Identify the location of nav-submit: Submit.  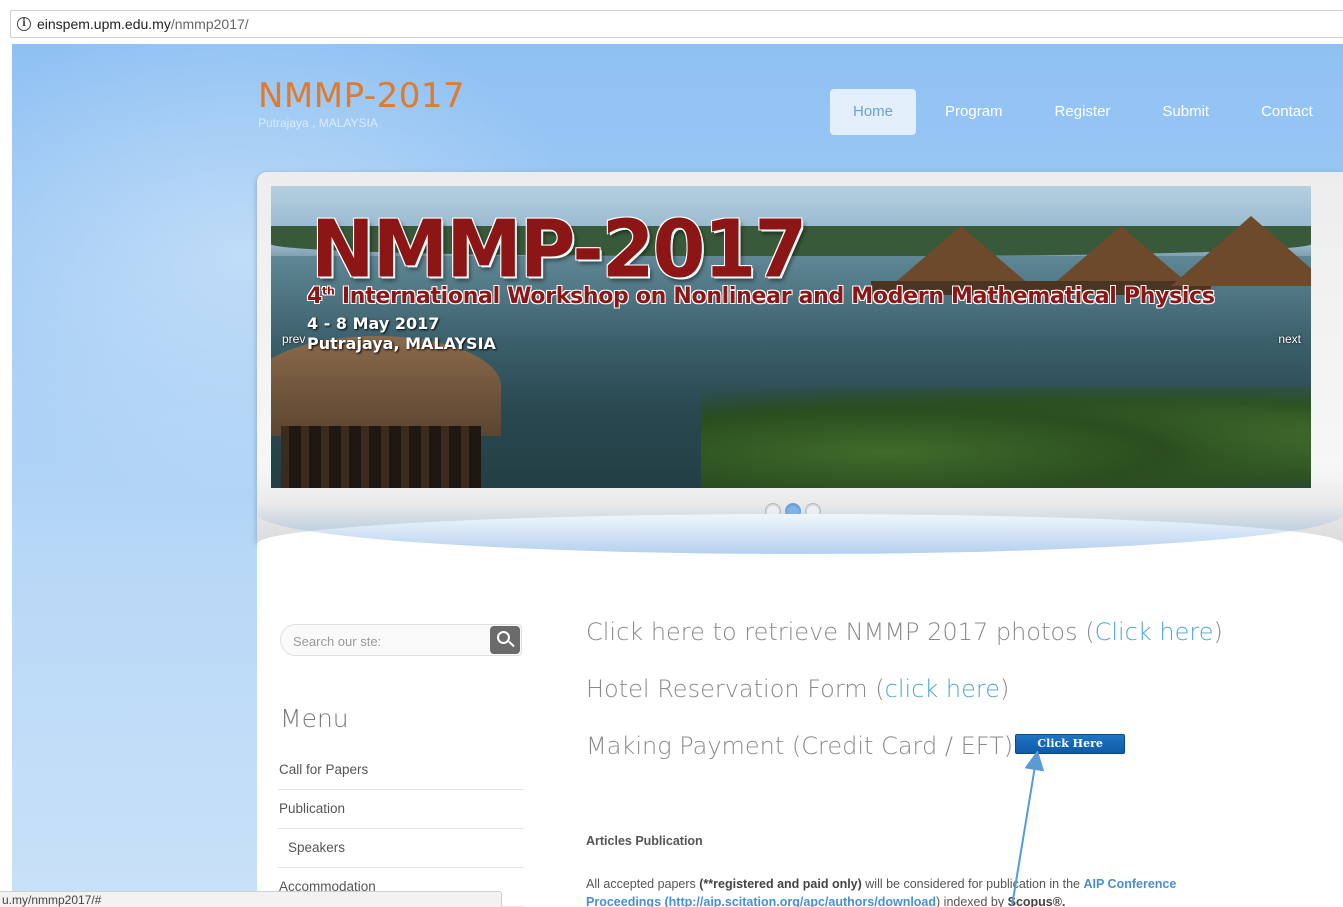
(1185, 112).